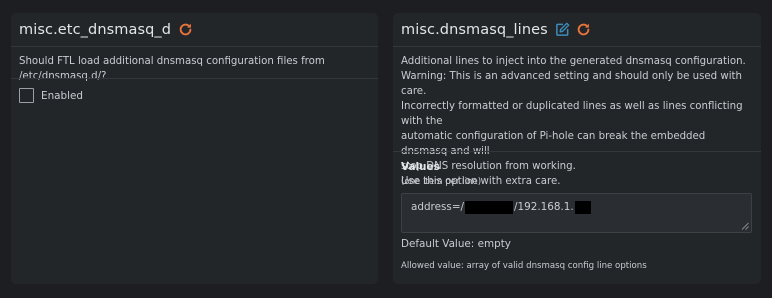 The height and width of the screenshot is (298, 772). Describe the element at coordinates (544, 207) in the screenshot. I see `textarea-text-middle: /192.168.1.` at that location.